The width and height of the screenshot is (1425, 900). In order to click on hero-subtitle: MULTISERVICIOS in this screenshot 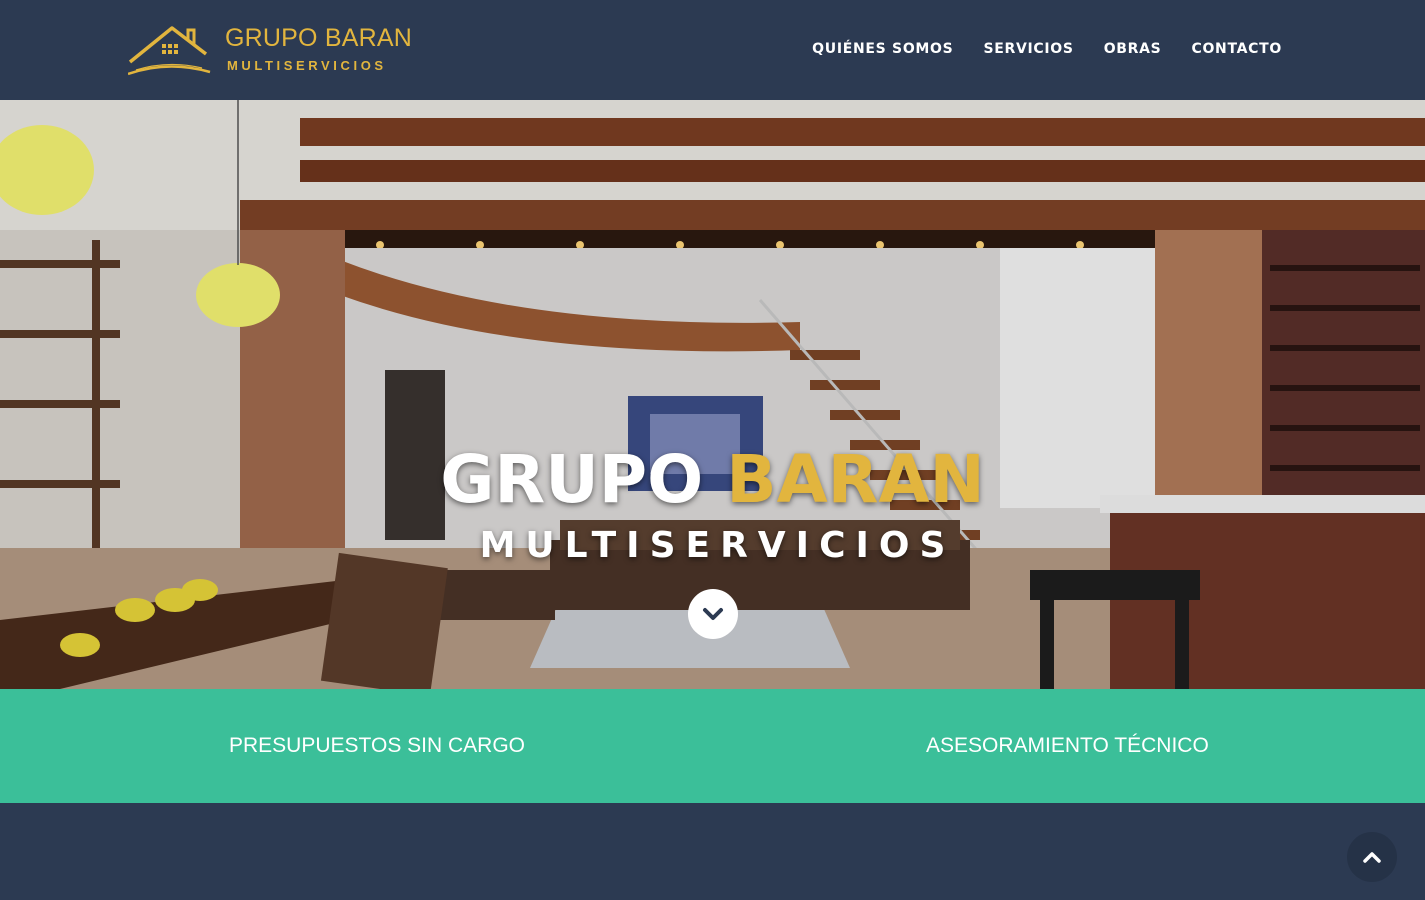, I will do `click(717, 545)`.